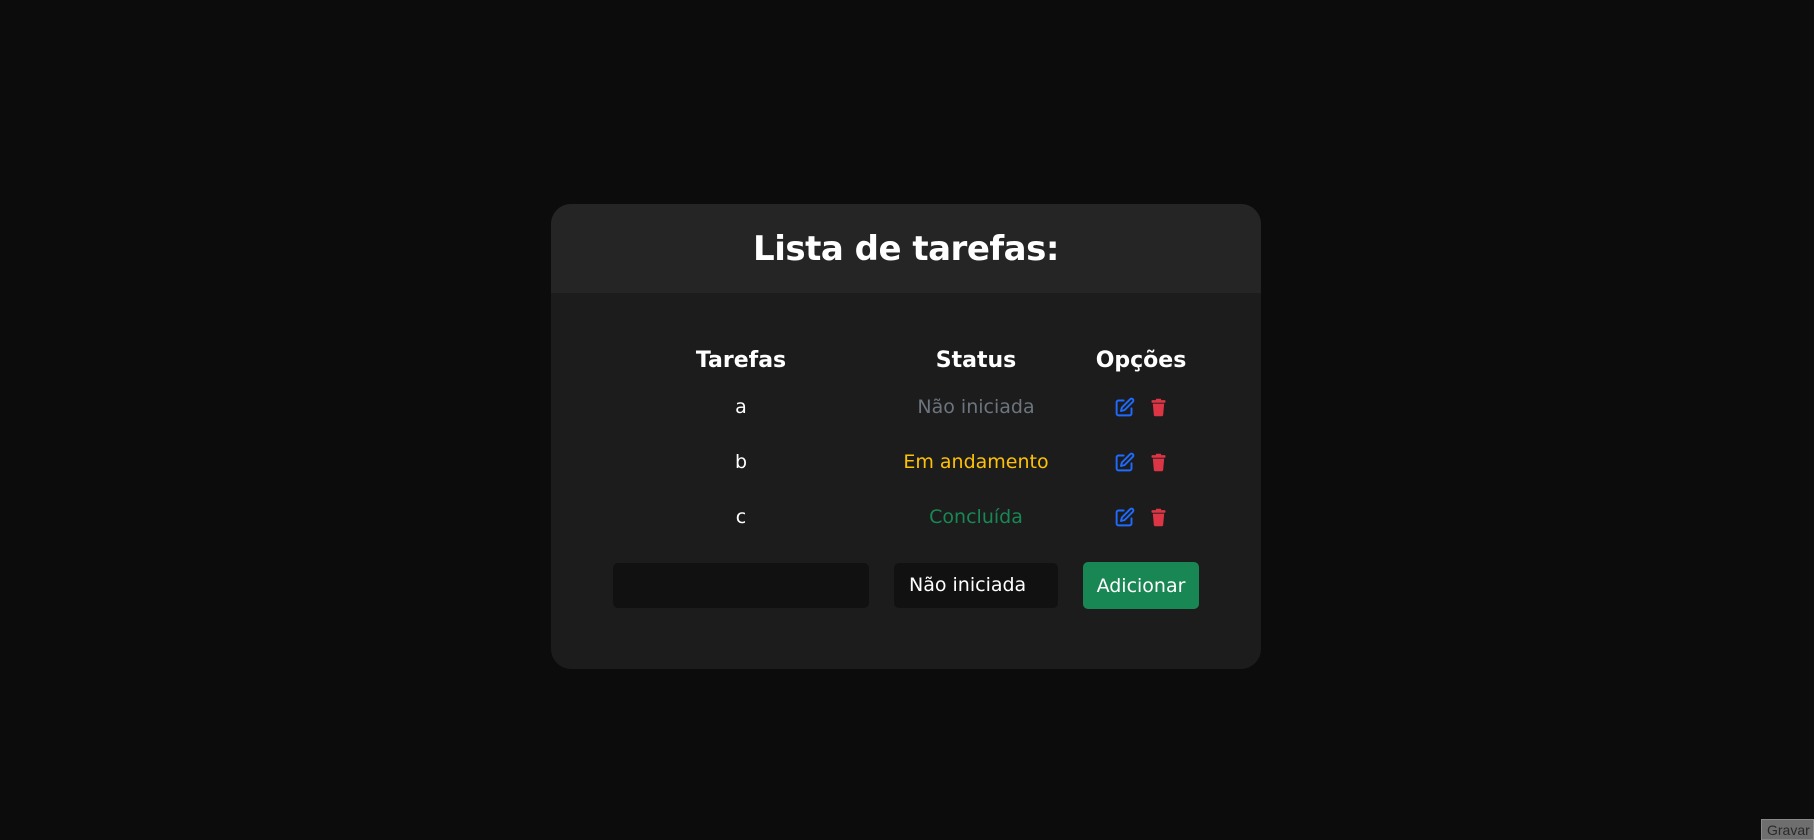  What do you see at coordinates (1141, 360) in the screenshot?
I see `column-header-options: Opções` at bounding box center [1141, 360].